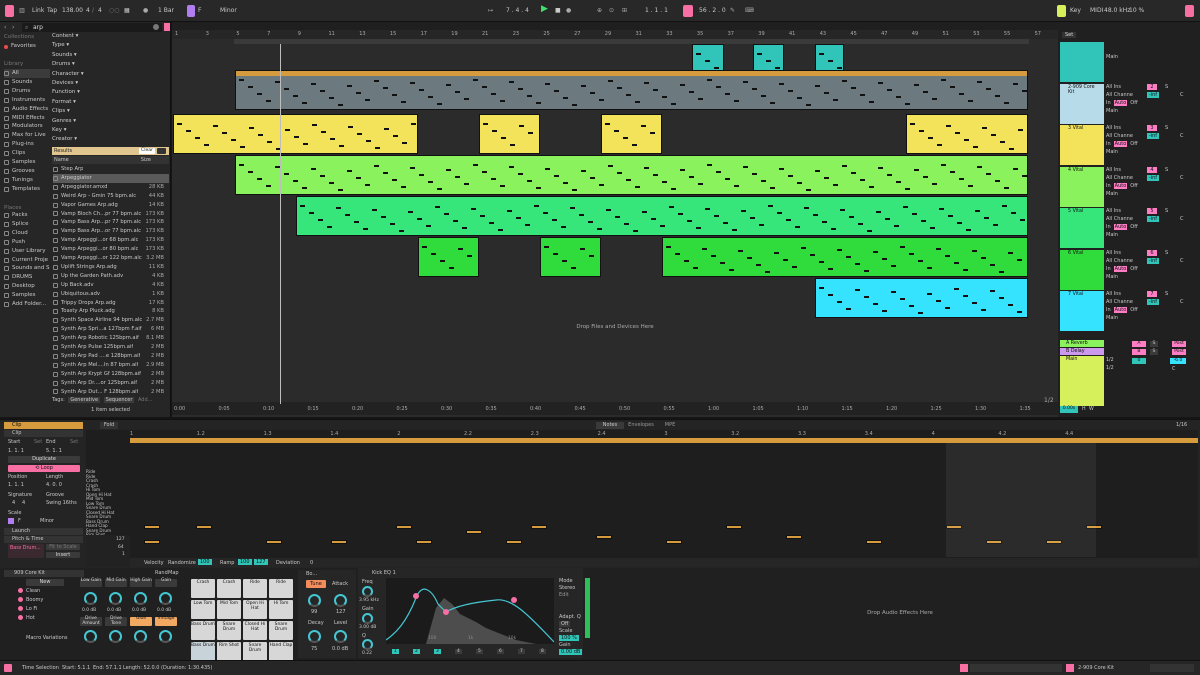  Describe the element at coordinates (27, 260) in the screenshot. I see `sidebar-item-current-proje: Current Proje` at that location.